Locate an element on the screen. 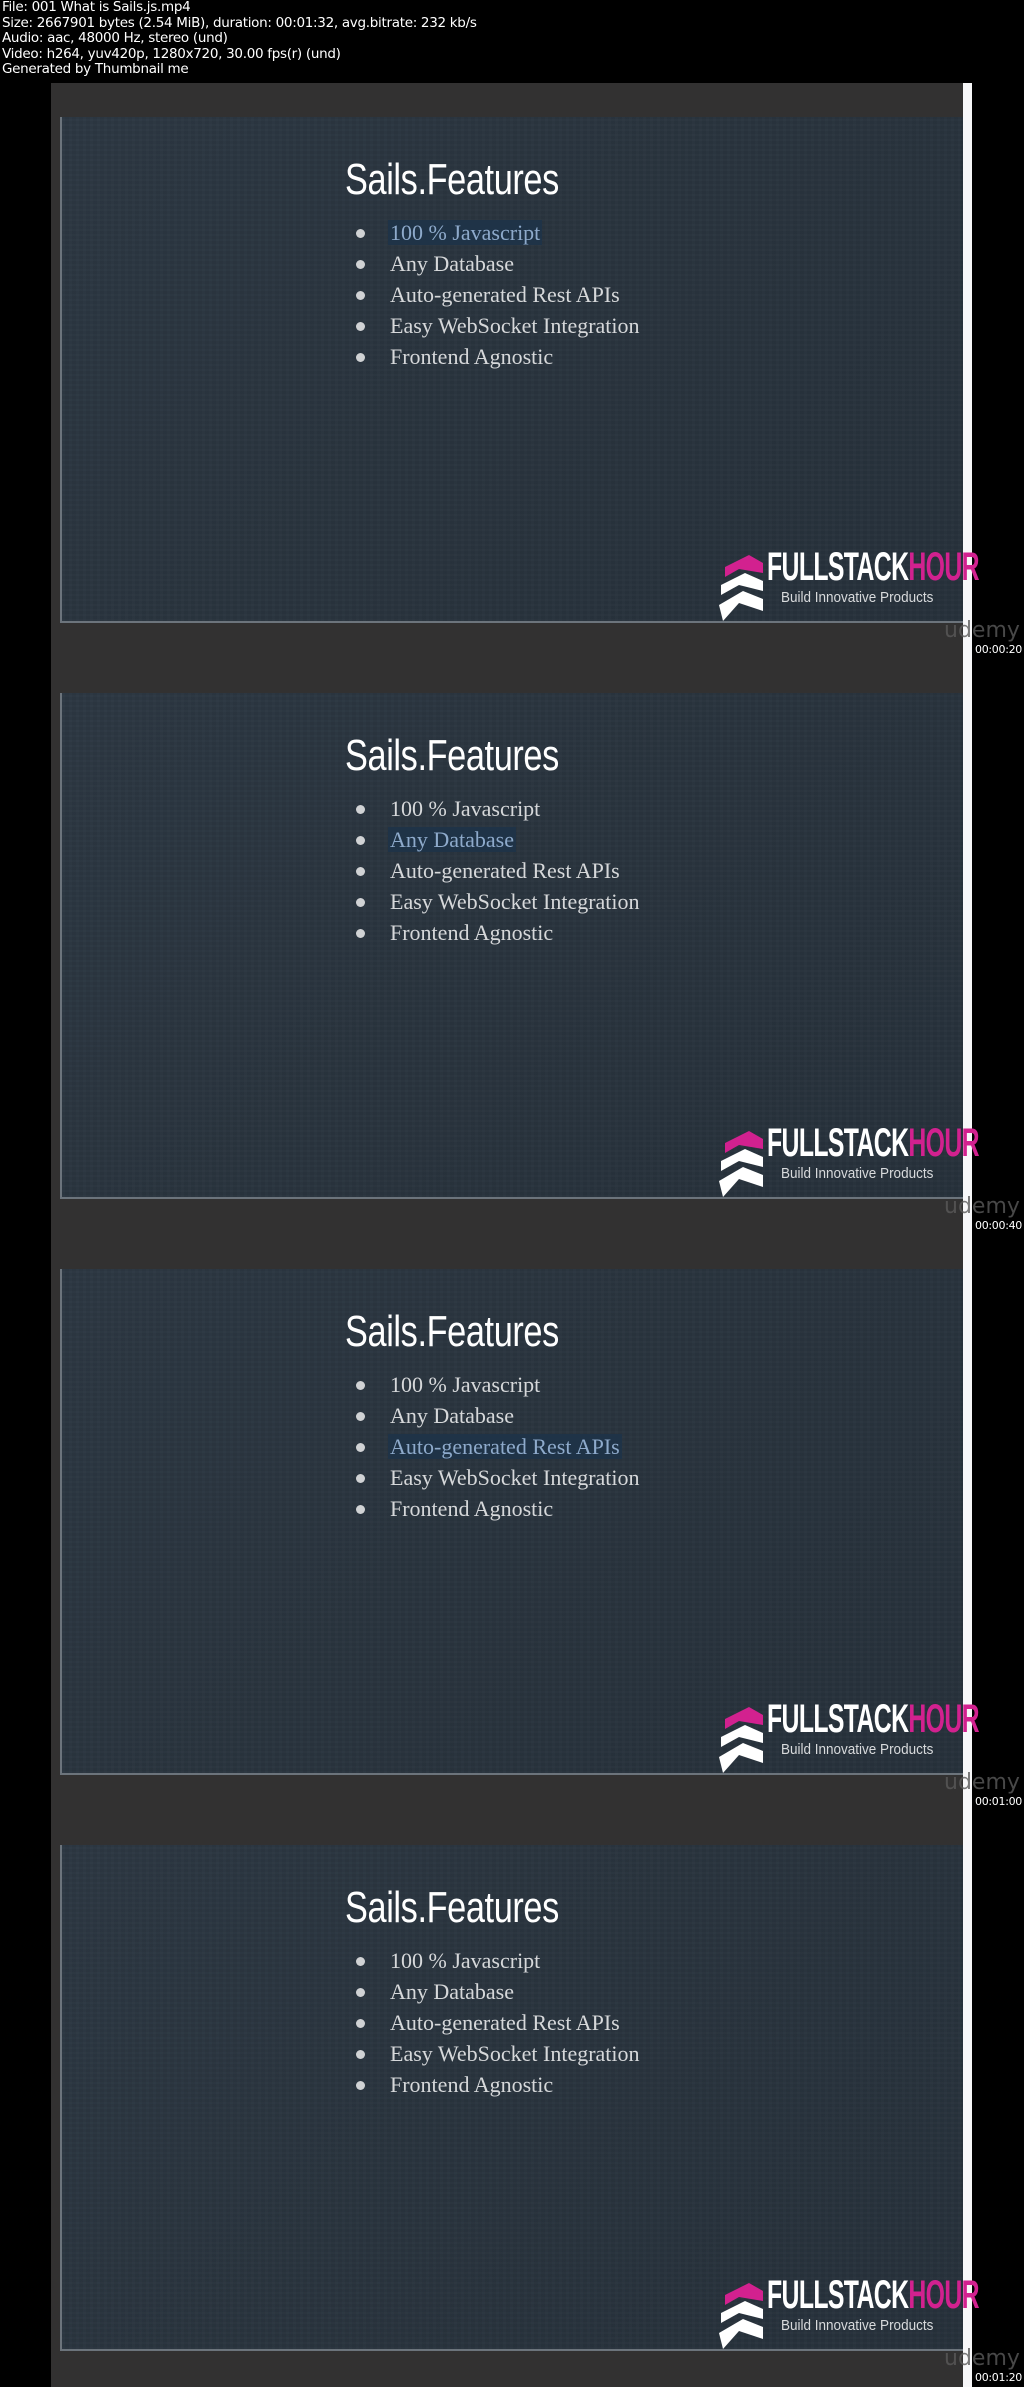  frame-timestamp: 00:00:20 is located at coordinates (999, 649).